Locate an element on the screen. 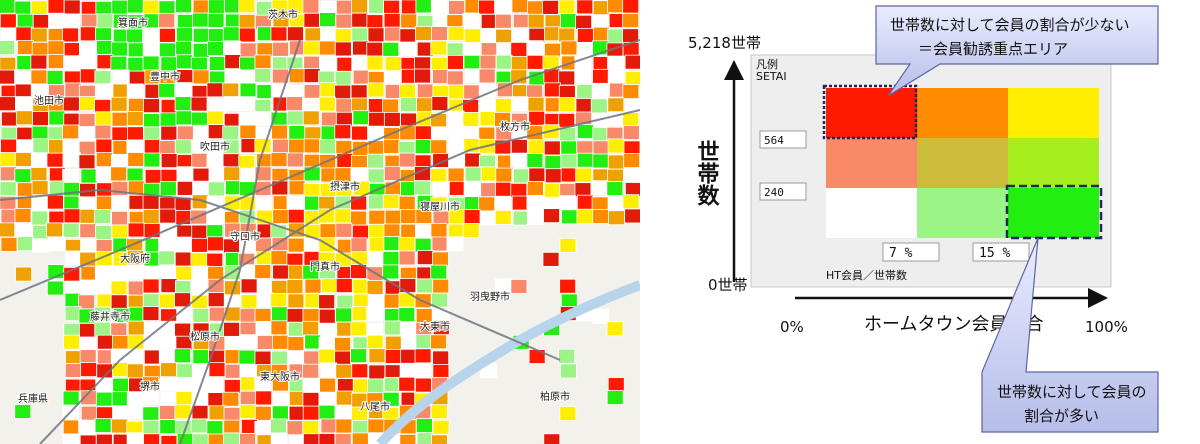  map-place-label: 吹田市 is located at coordinates (215, 146).